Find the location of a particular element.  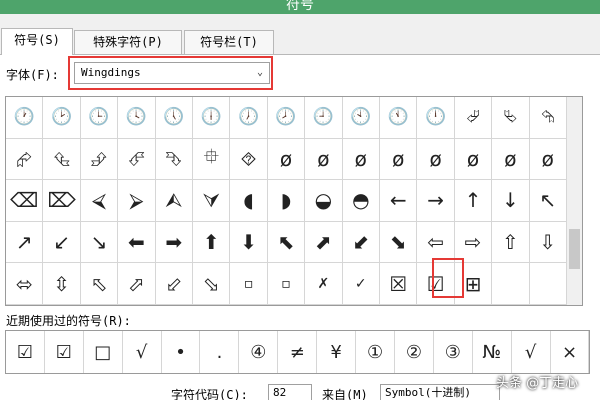

recent-symbol-cell: × is located at coordinates (570, 352).